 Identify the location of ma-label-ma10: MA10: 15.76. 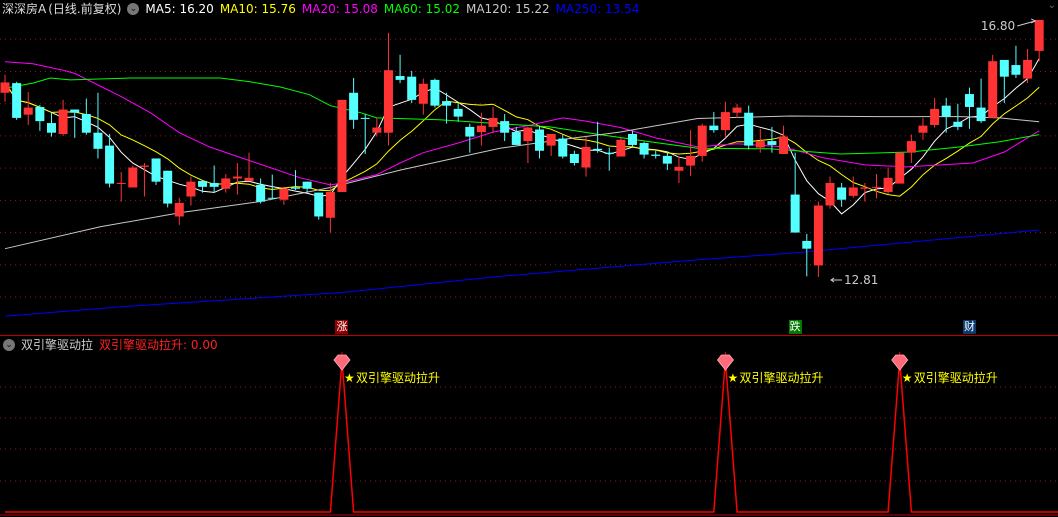
(257, 9).